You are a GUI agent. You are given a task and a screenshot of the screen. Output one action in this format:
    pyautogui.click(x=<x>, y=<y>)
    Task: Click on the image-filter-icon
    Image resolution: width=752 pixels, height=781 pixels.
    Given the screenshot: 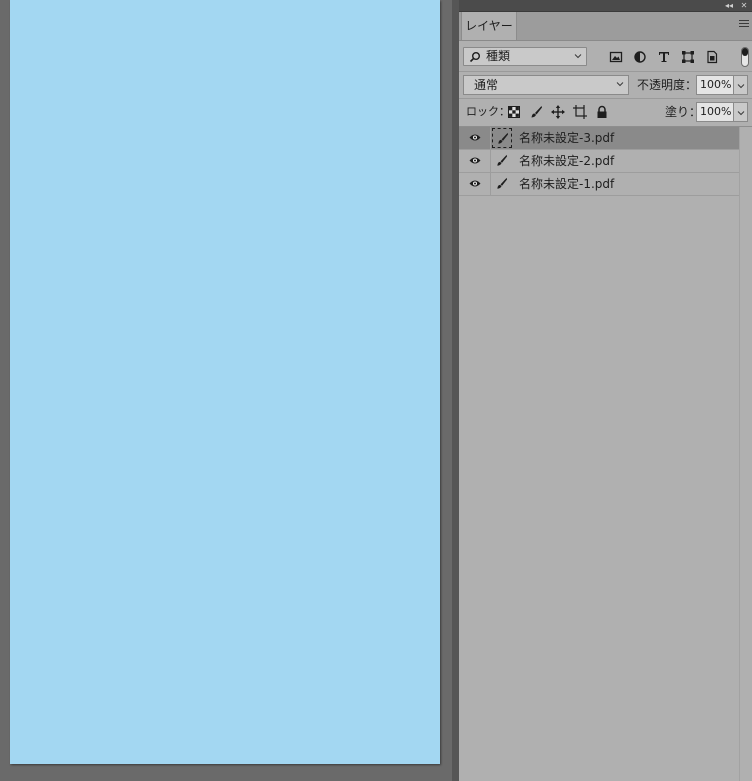 What is the action you would take?
    pyautogui.click(x=616, y=57)
    